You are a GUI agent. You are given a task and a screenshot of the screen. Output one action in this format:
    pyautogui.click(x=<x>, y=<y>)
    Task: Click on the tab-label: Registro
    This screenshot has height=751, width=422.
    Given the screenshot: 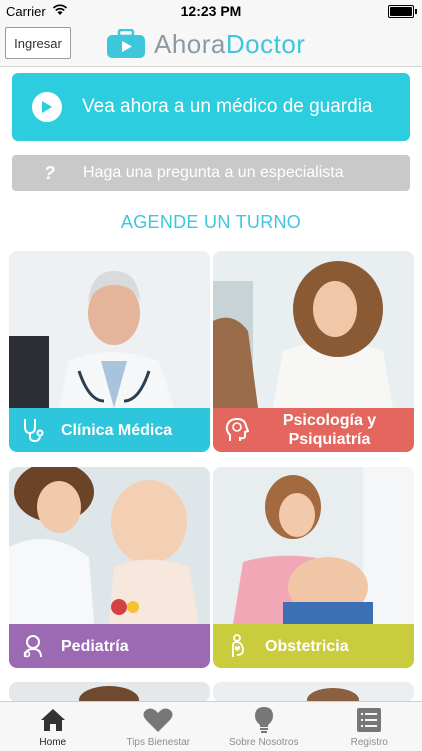 What is the action you would take?
    pyautogui.click(x=369, y=742)
    